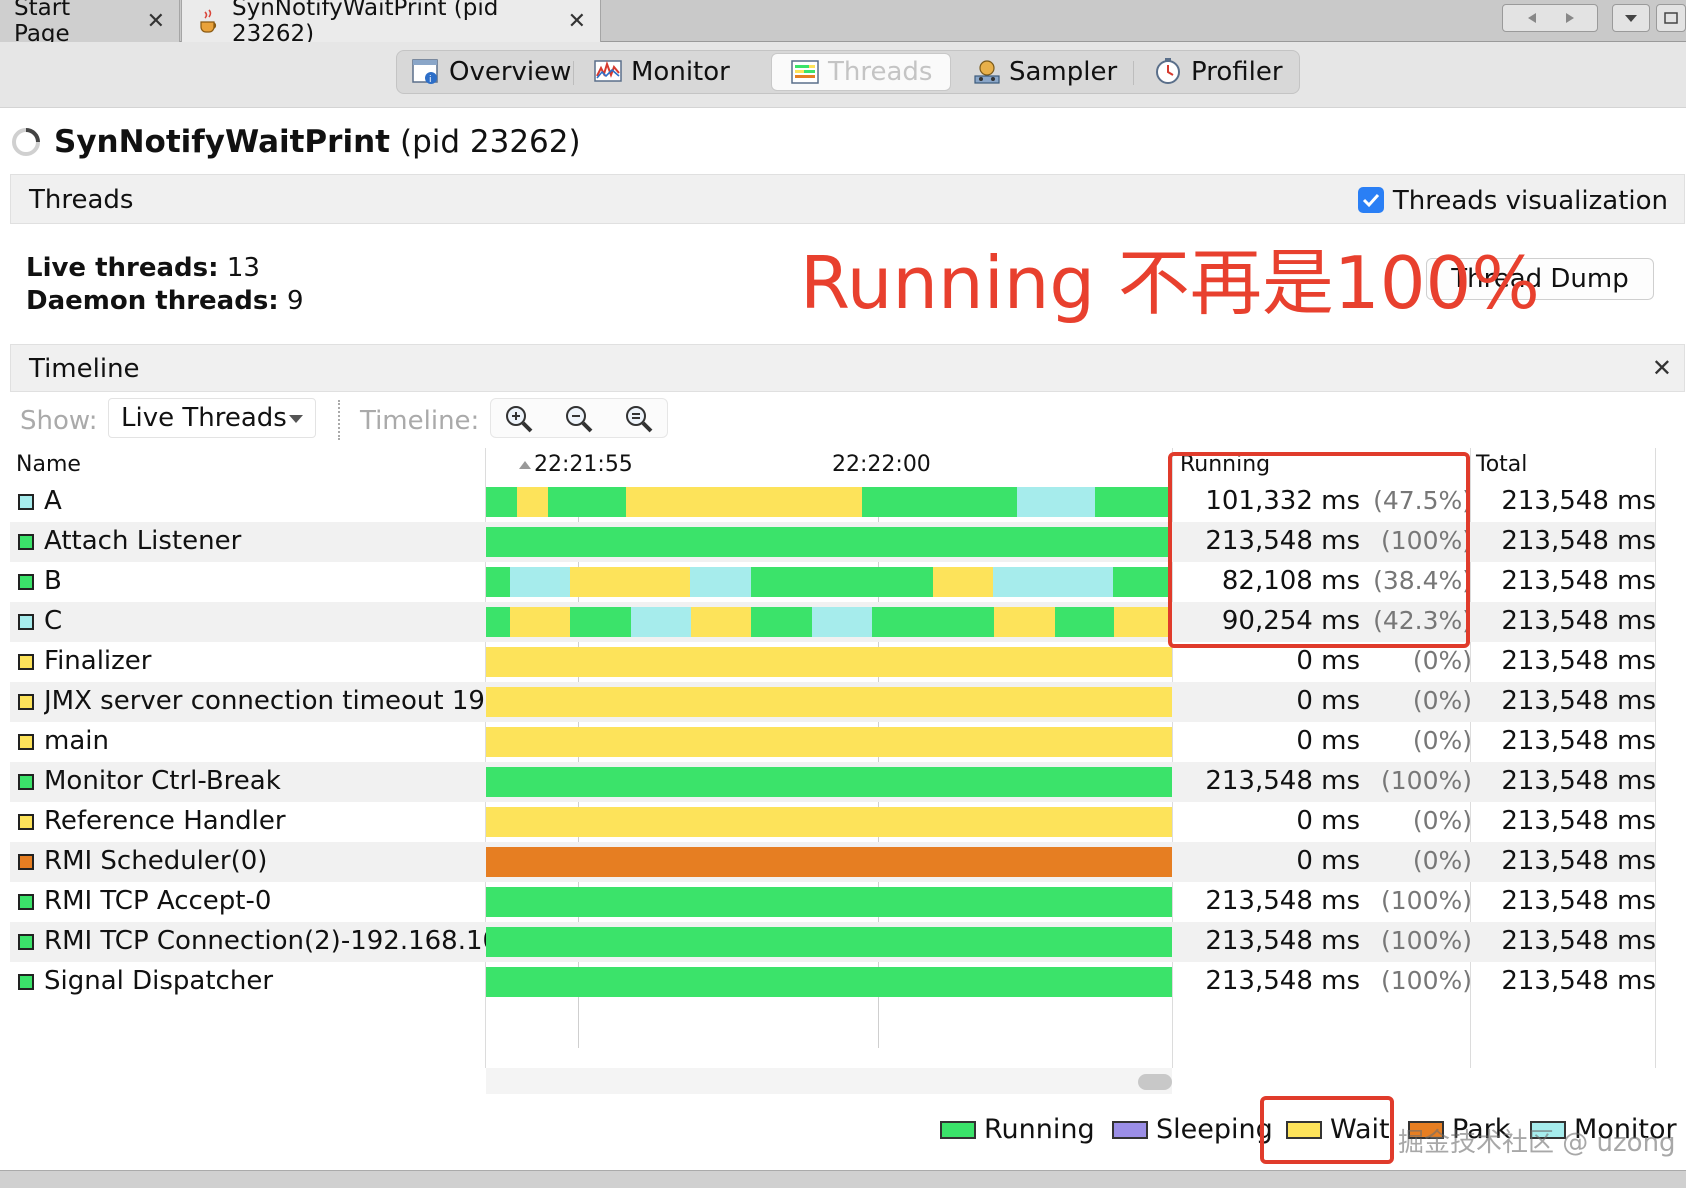 This screenshot has height=1188, width=1686. What do you see at coordinates (1537, 1143) in the screenshot?
I see `watermark: 掘金技术社区 @ uzong` at bounding box center [1537, 1143].